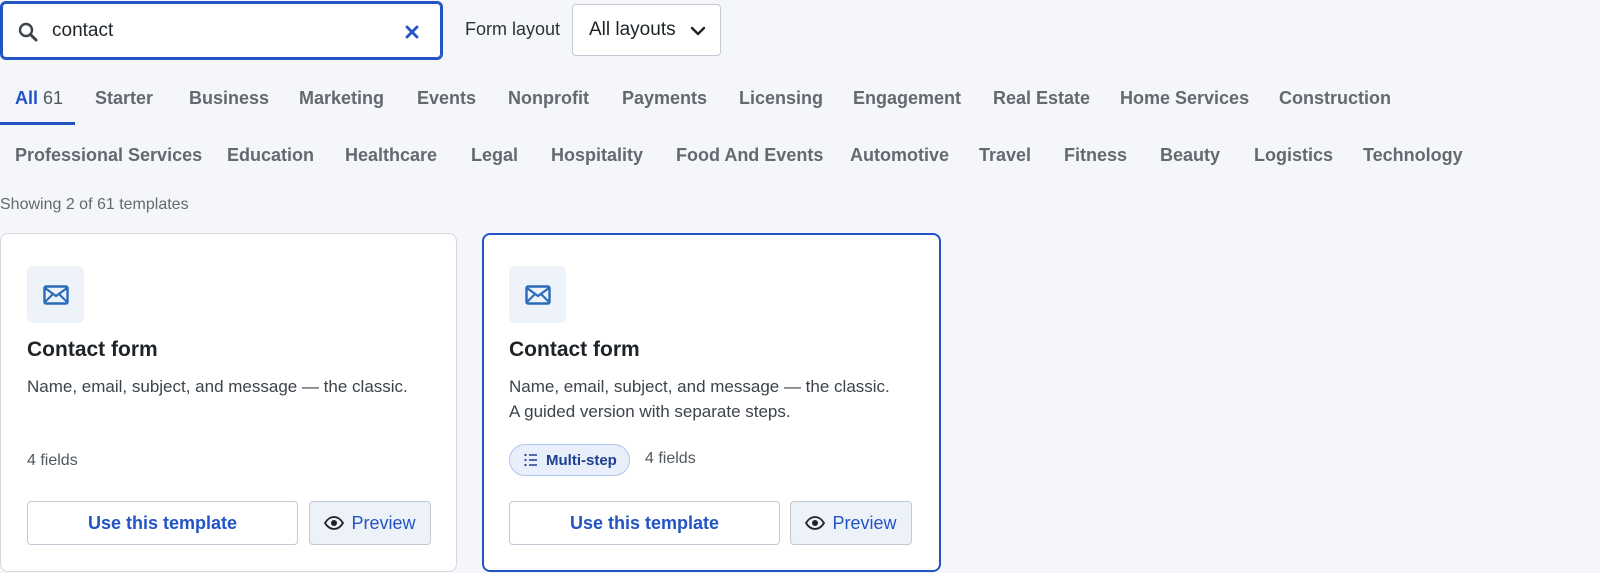 The height and width of the screenshot is (573, 1600). Describe the element at coordinates (899, 155) in the screenshot. I see `tab-automotive: Automotive` at that location.